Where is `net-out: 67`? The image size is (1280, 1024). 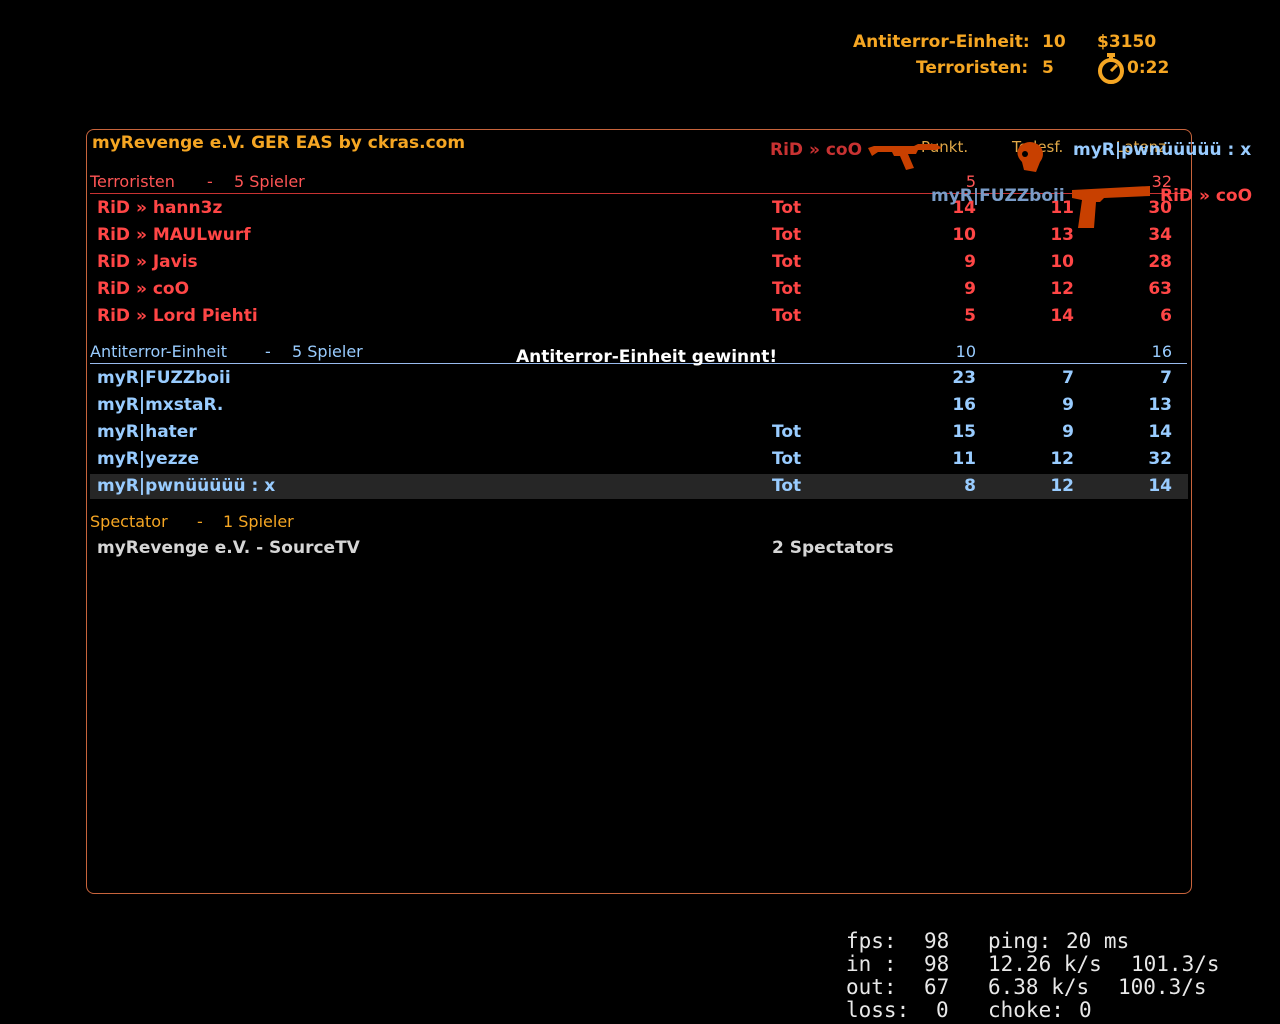 net-out: 67 is located at coordinates (937, 987).